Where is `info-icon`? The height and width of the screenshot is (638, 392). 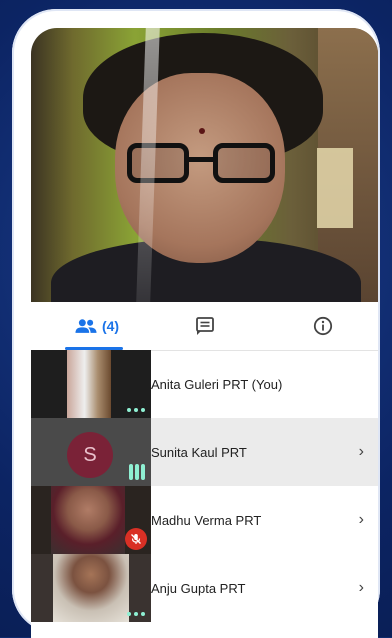
info-icon is located at coordinates (323, 326).